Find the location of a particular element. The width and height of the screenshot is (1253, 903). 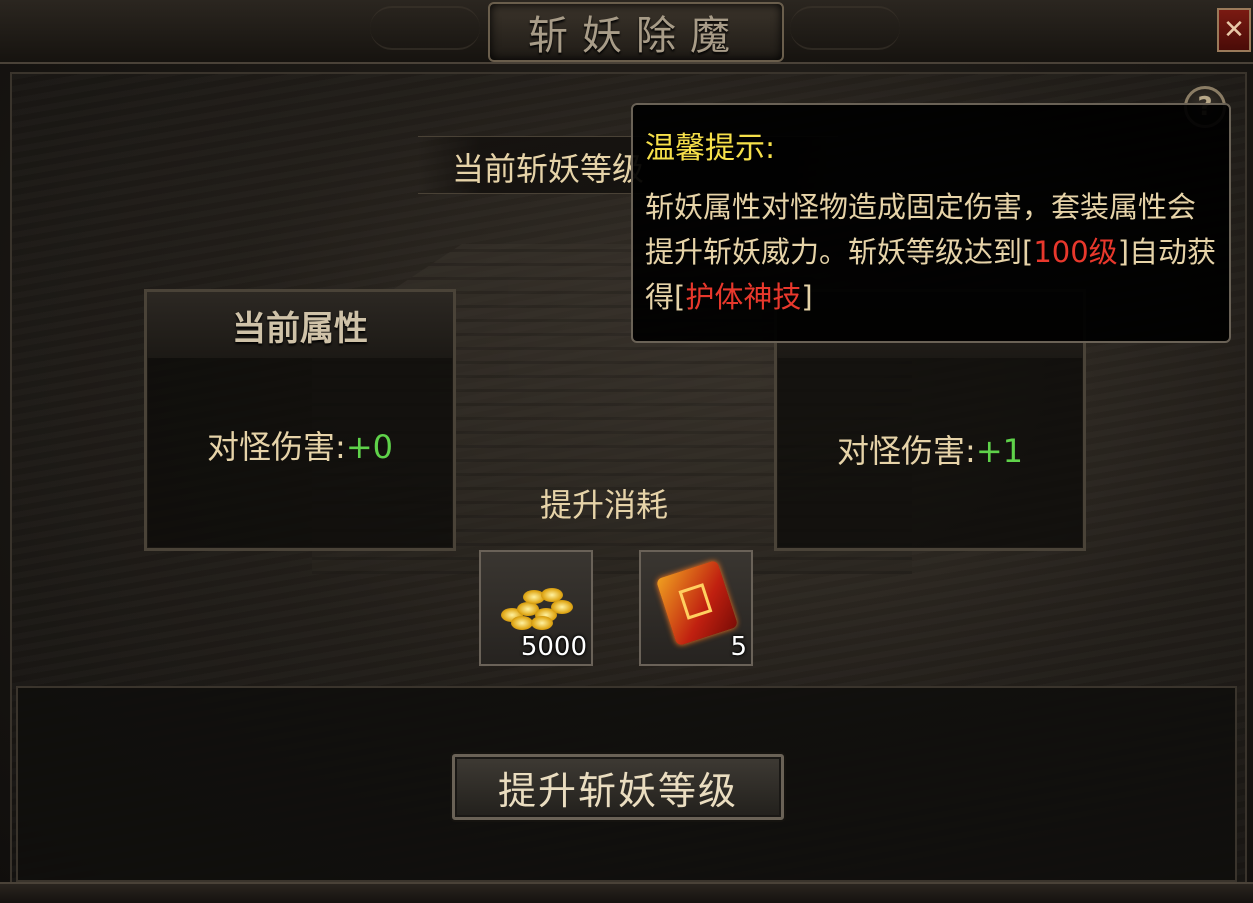

stat-value: +1 is located at coordinates (999, 451).